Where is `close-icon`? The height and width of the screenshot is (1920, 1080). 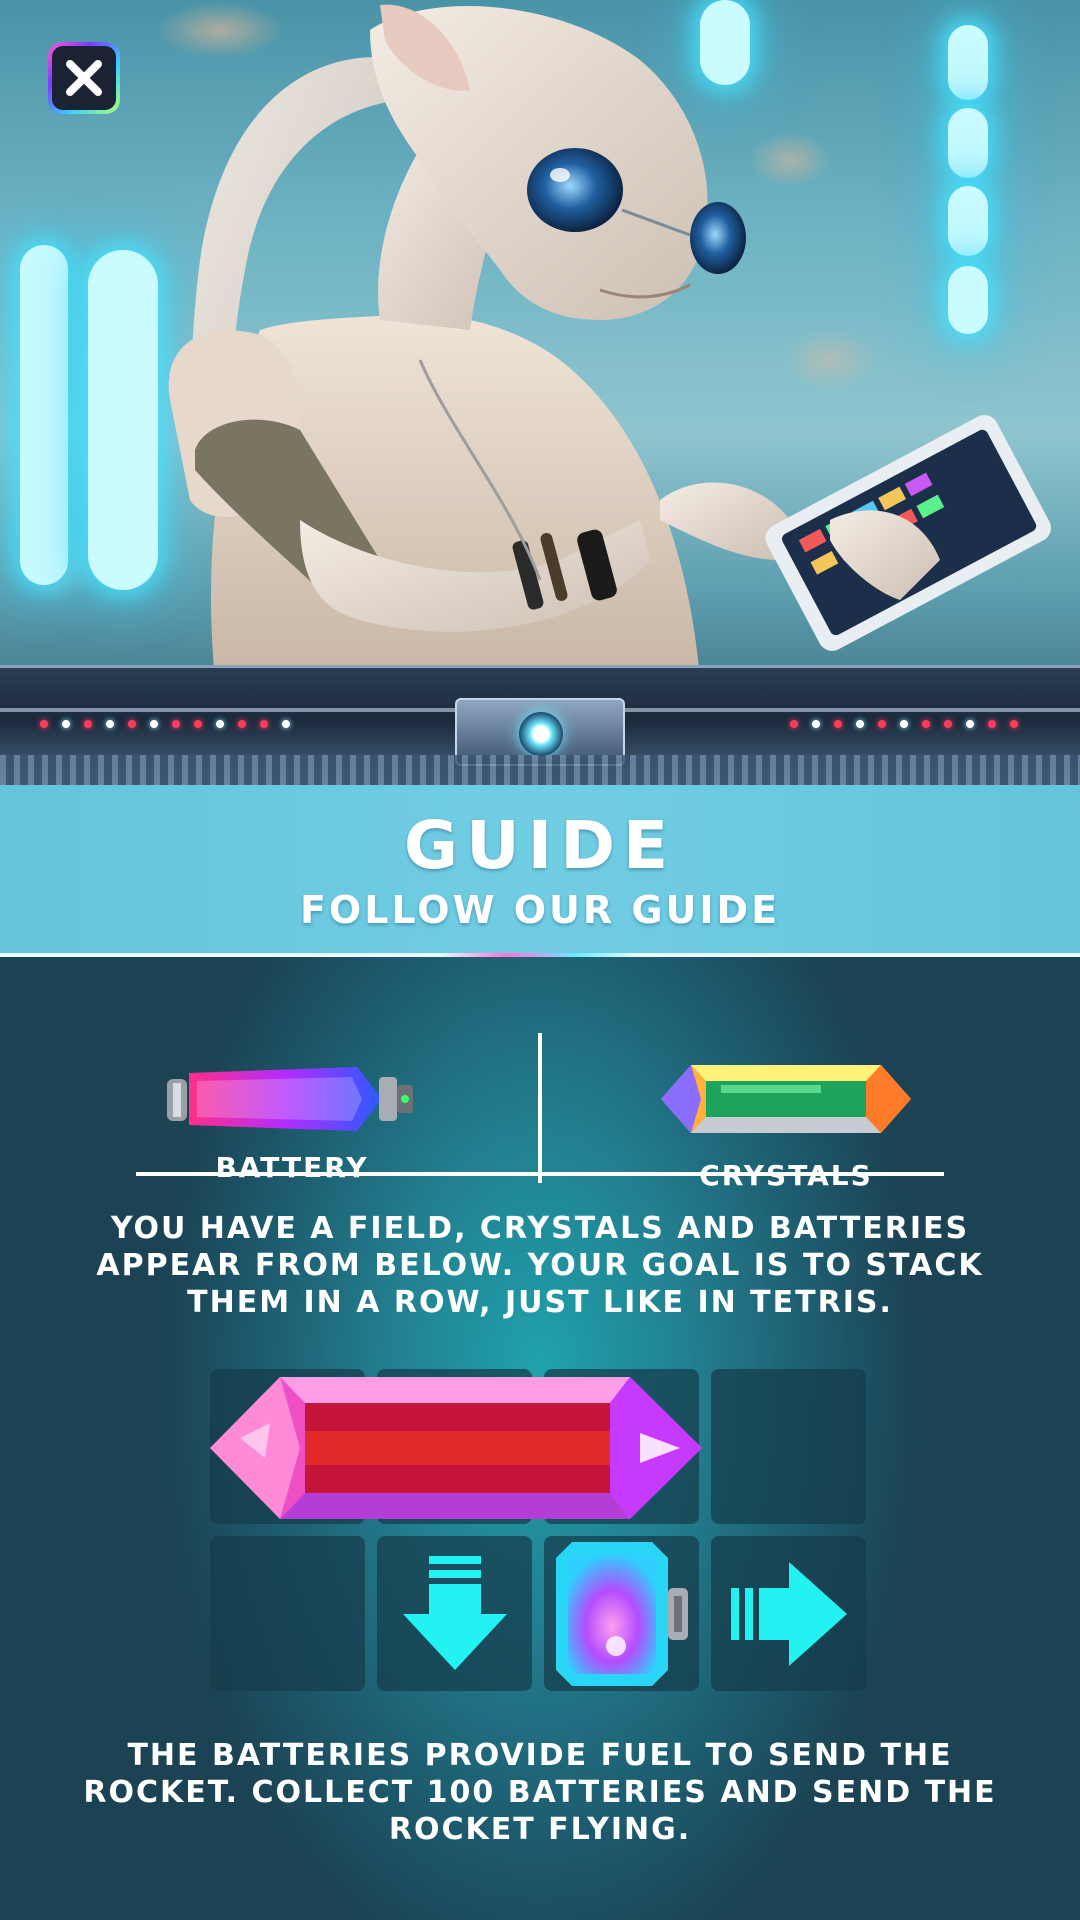
close-icon is located at coordinates (84, 78).